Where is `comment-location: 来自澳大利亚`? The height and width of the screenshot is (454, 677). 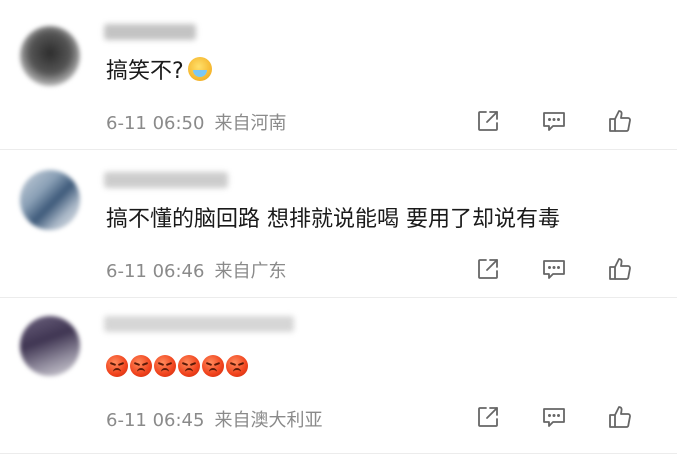 comment-location: 来自澳大利亚 is located at coordinates (268, 420).